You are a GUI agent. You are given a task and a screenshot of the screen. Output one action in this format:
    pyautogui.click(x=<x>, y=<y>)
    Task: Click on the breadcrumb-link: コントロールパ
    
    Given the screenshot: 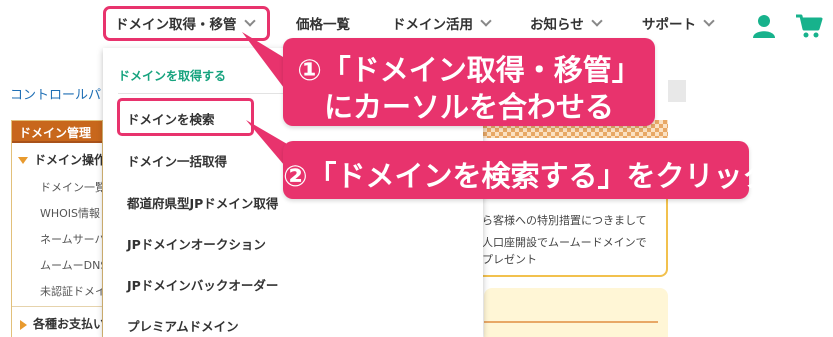 What is the action you would take?
    pyautogui.click(x=56, y=93)
    